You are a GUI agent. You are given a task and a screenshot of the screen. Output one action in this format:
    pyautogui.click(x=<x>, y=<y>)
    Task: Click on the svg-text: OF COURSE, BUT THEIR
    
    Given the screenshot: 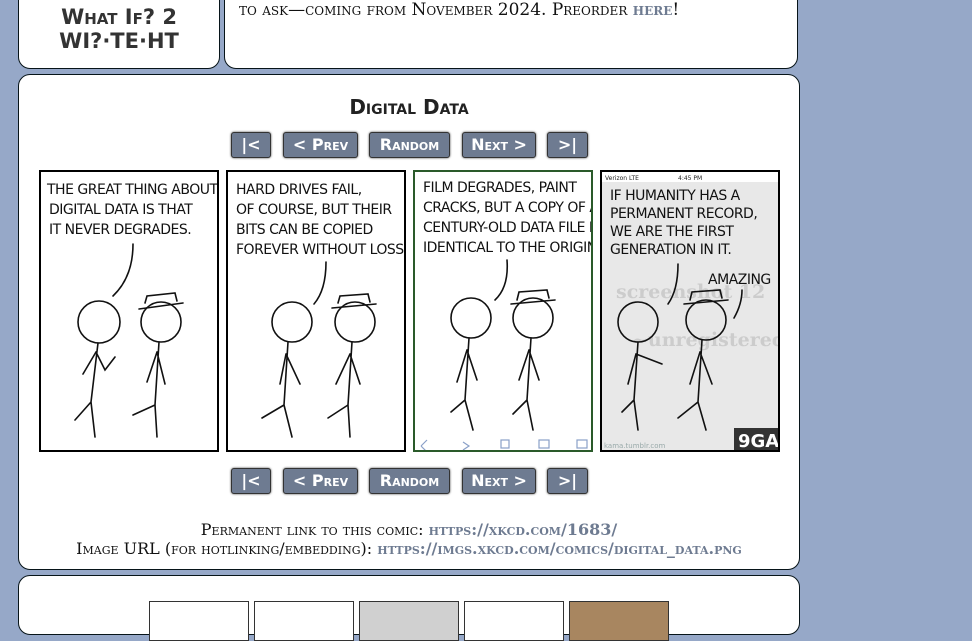 What is the action you would take?
    pyautogui.click(x=314, y=210)
    